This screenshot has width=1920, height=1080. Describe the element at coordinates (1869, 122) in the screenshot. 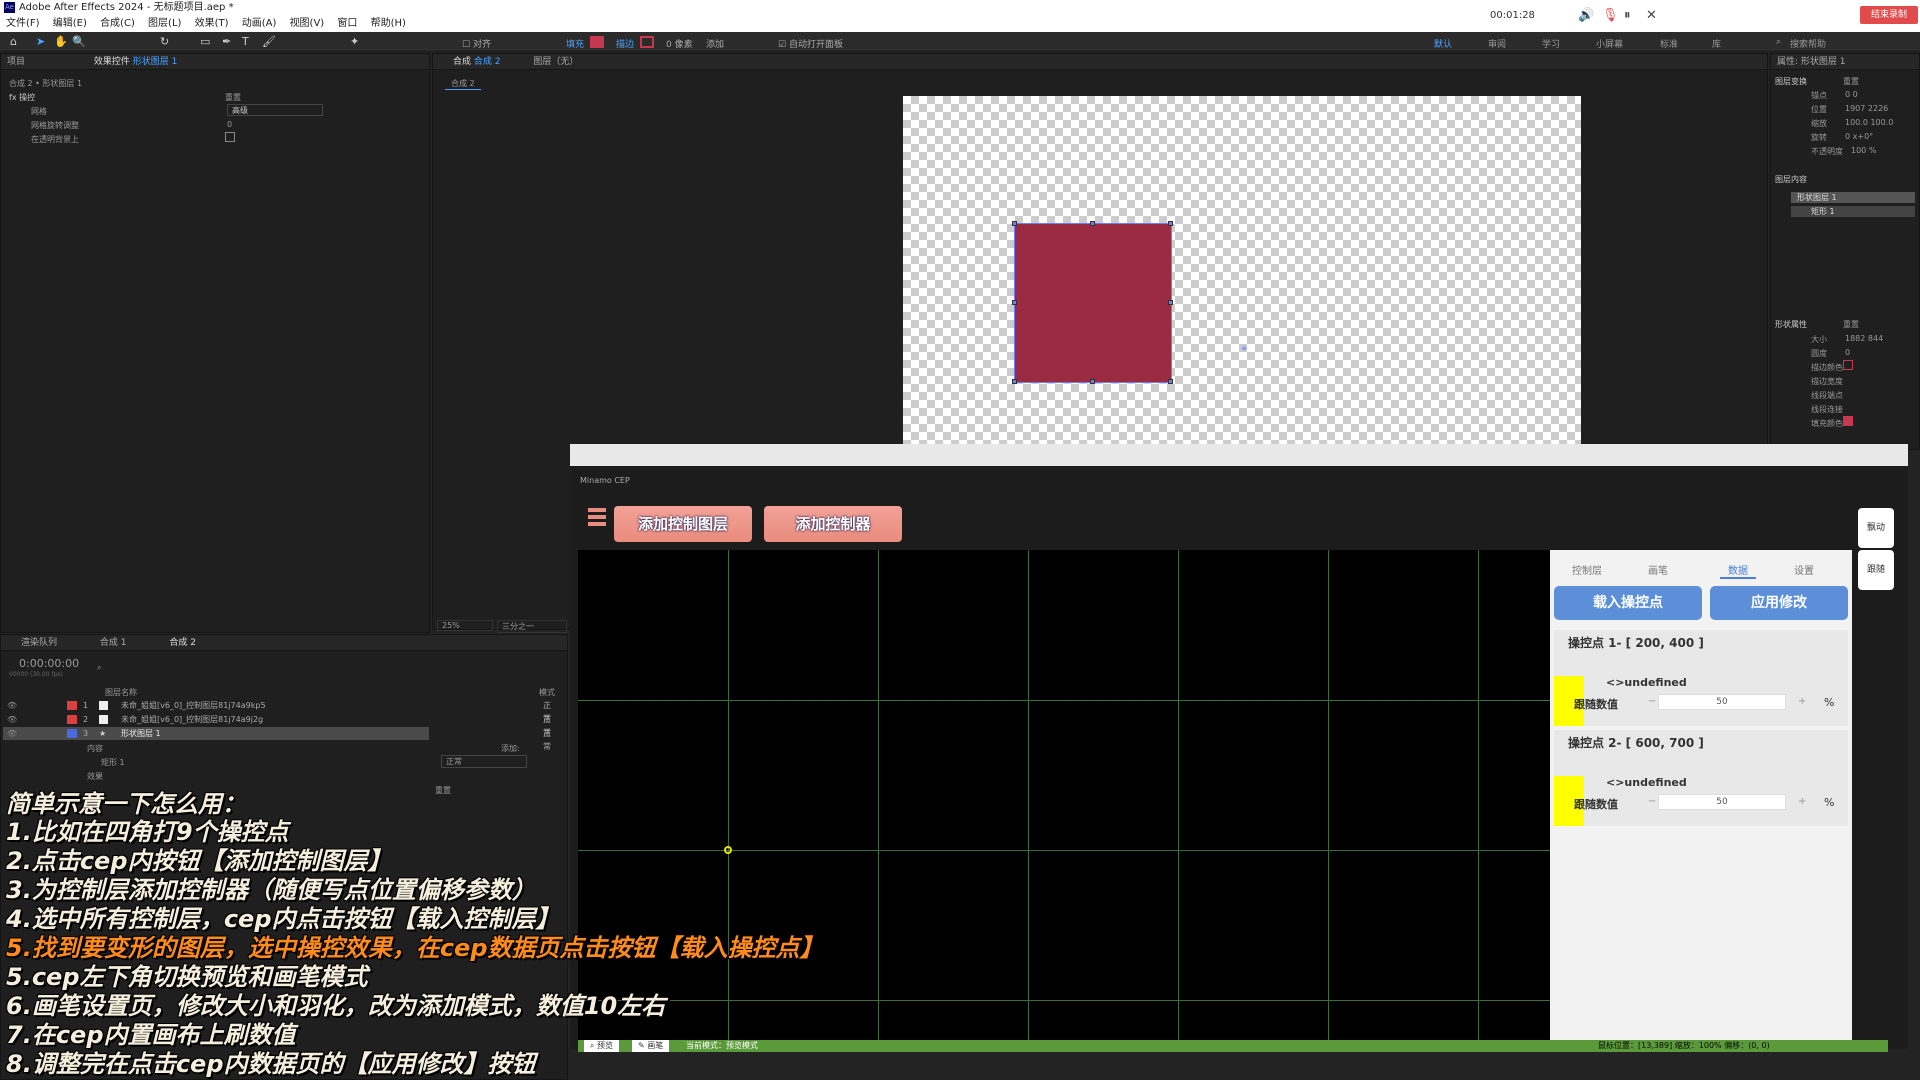

I see `scale-value: 100.0 100.0` at that location.